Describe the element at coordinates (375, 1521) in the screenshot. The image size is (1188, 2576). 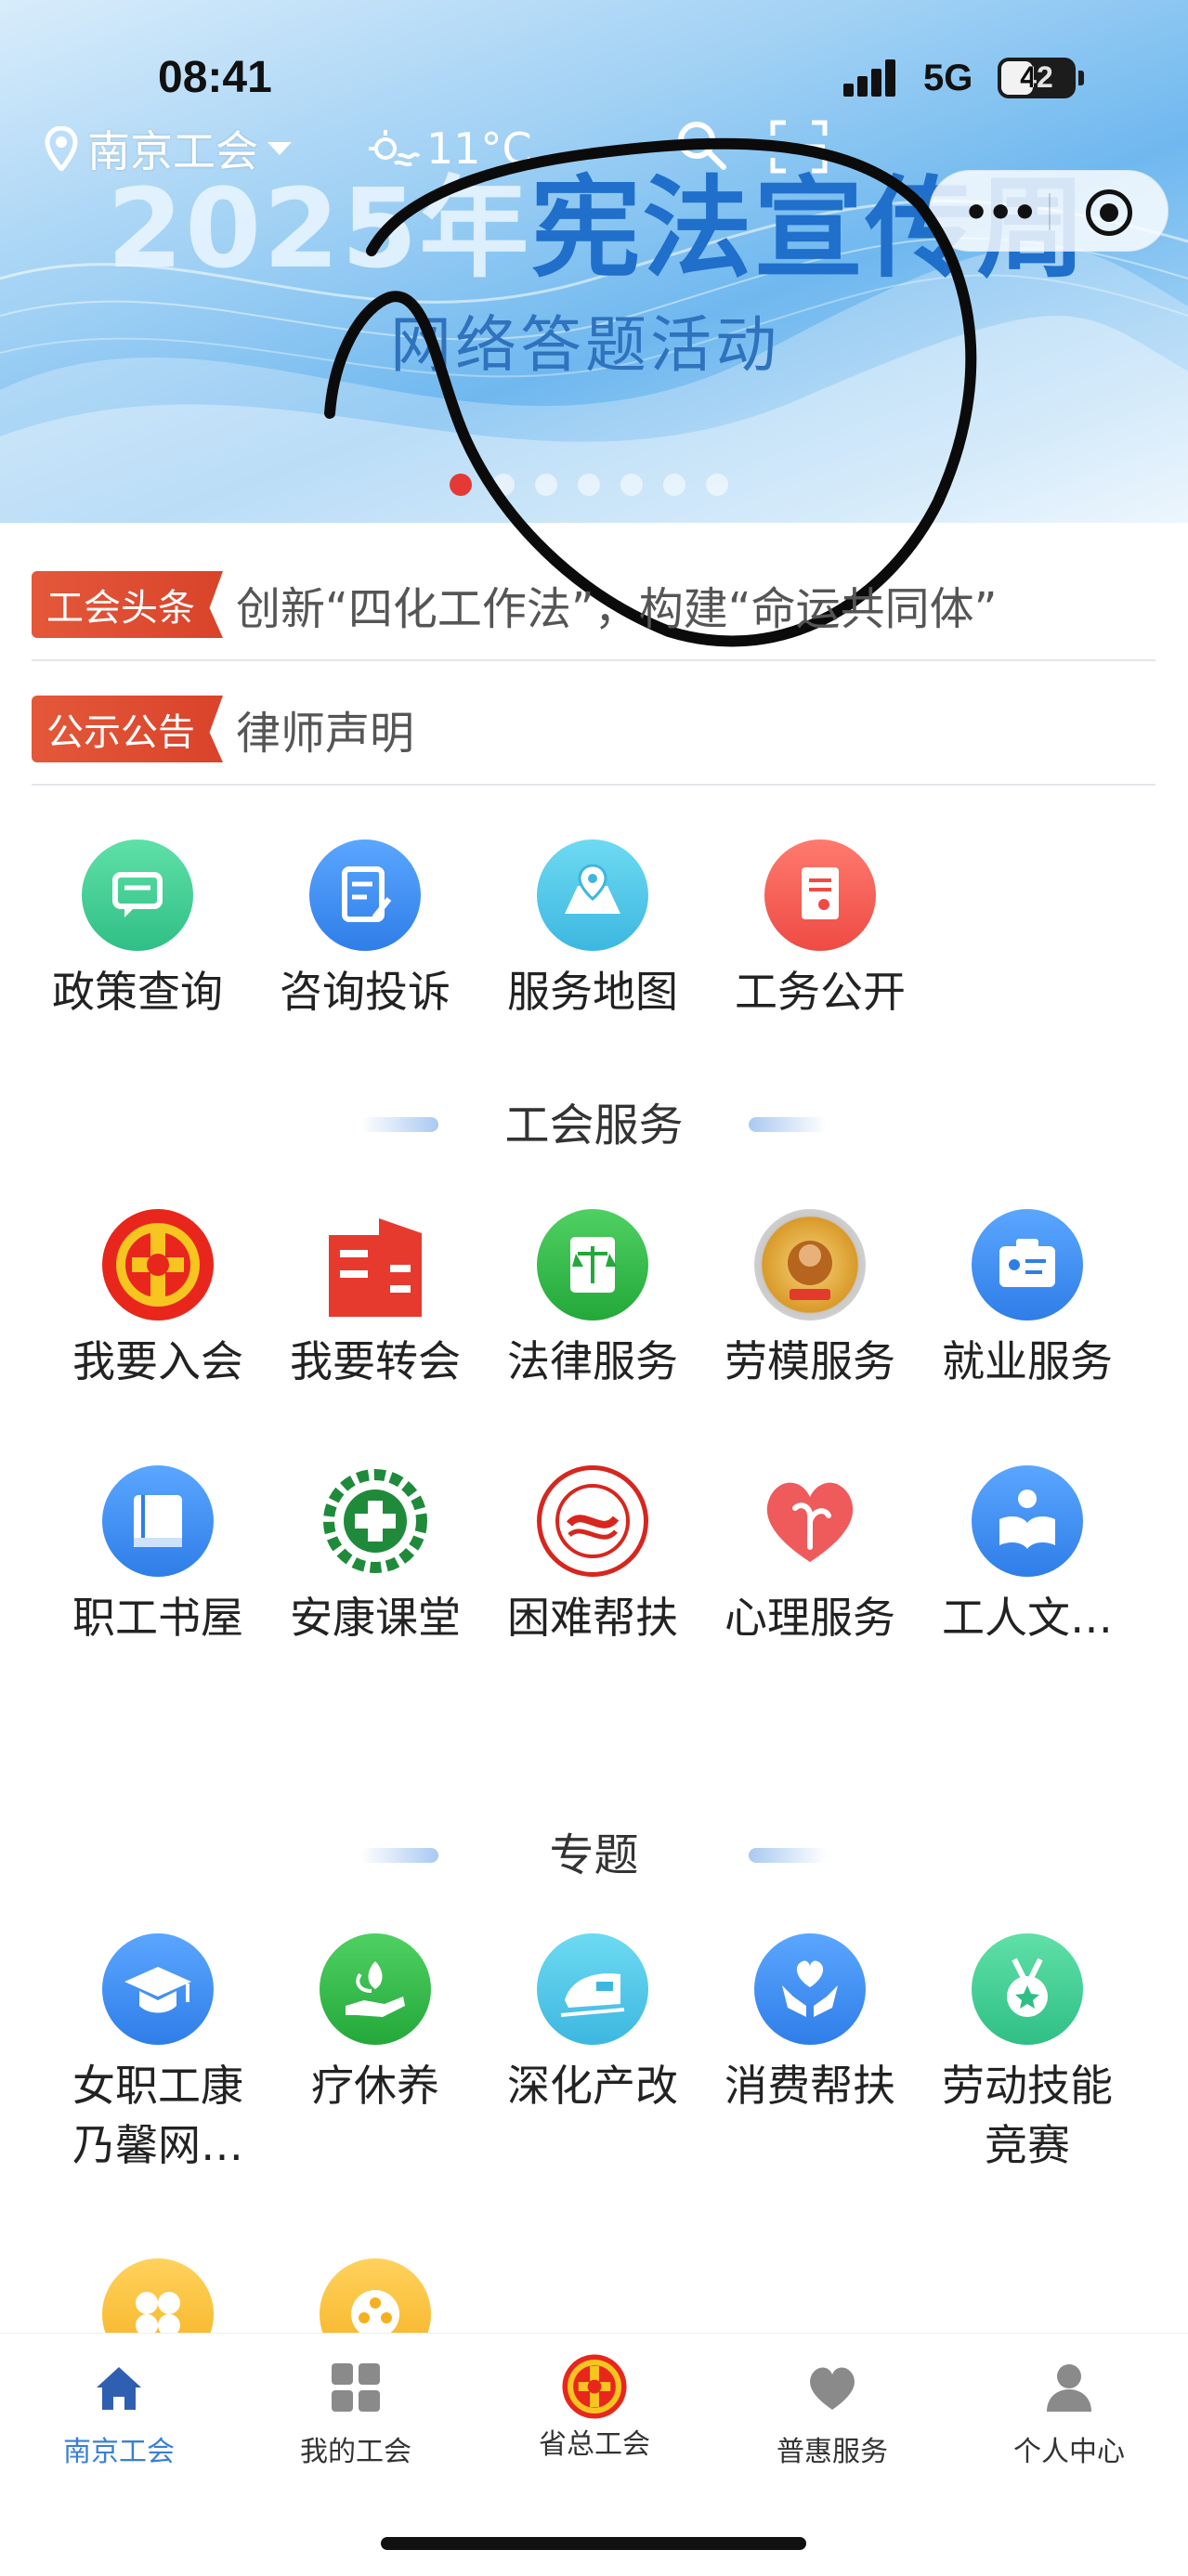
I see `safety-cross-gear-icon` at that location.